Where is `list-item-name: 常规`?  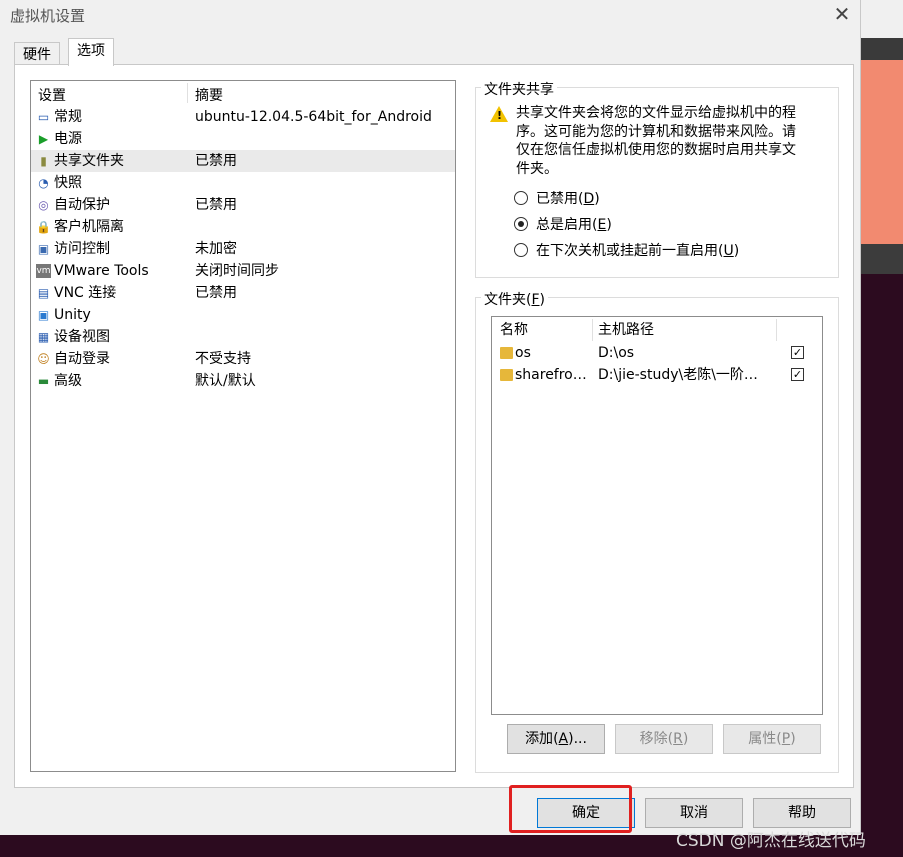 list-item-name: 常规 is located at coordinates (68, 117).